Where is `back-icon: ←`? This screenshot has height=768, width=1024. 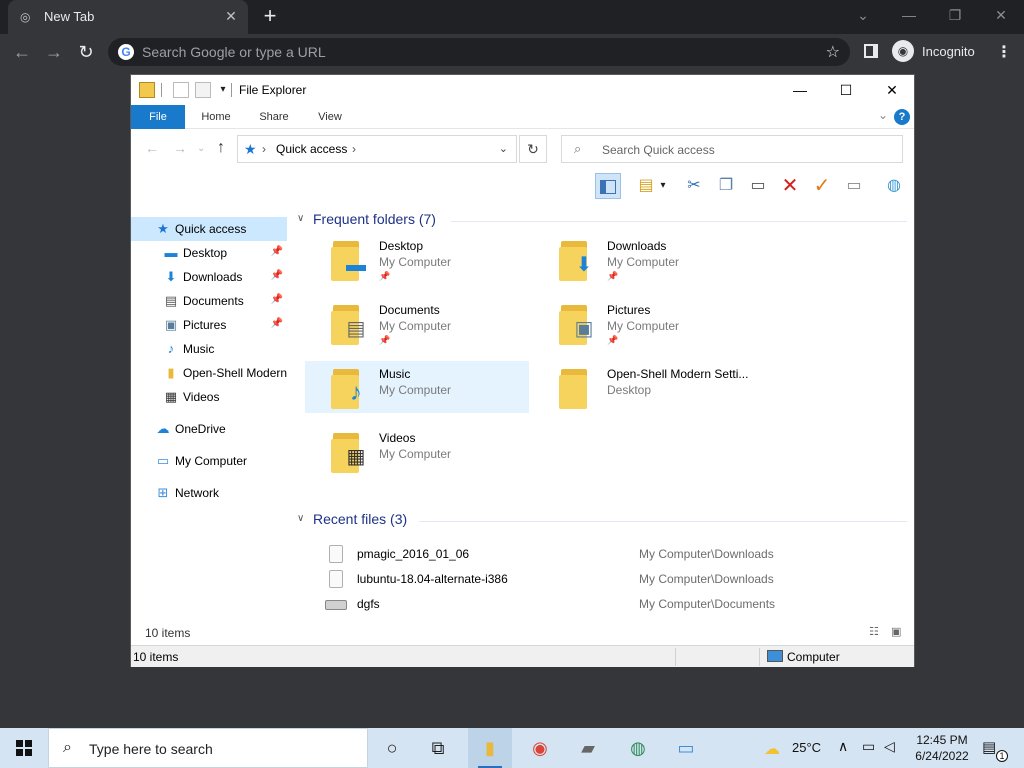
back-icon: ← is located at coordinates (152, 148).